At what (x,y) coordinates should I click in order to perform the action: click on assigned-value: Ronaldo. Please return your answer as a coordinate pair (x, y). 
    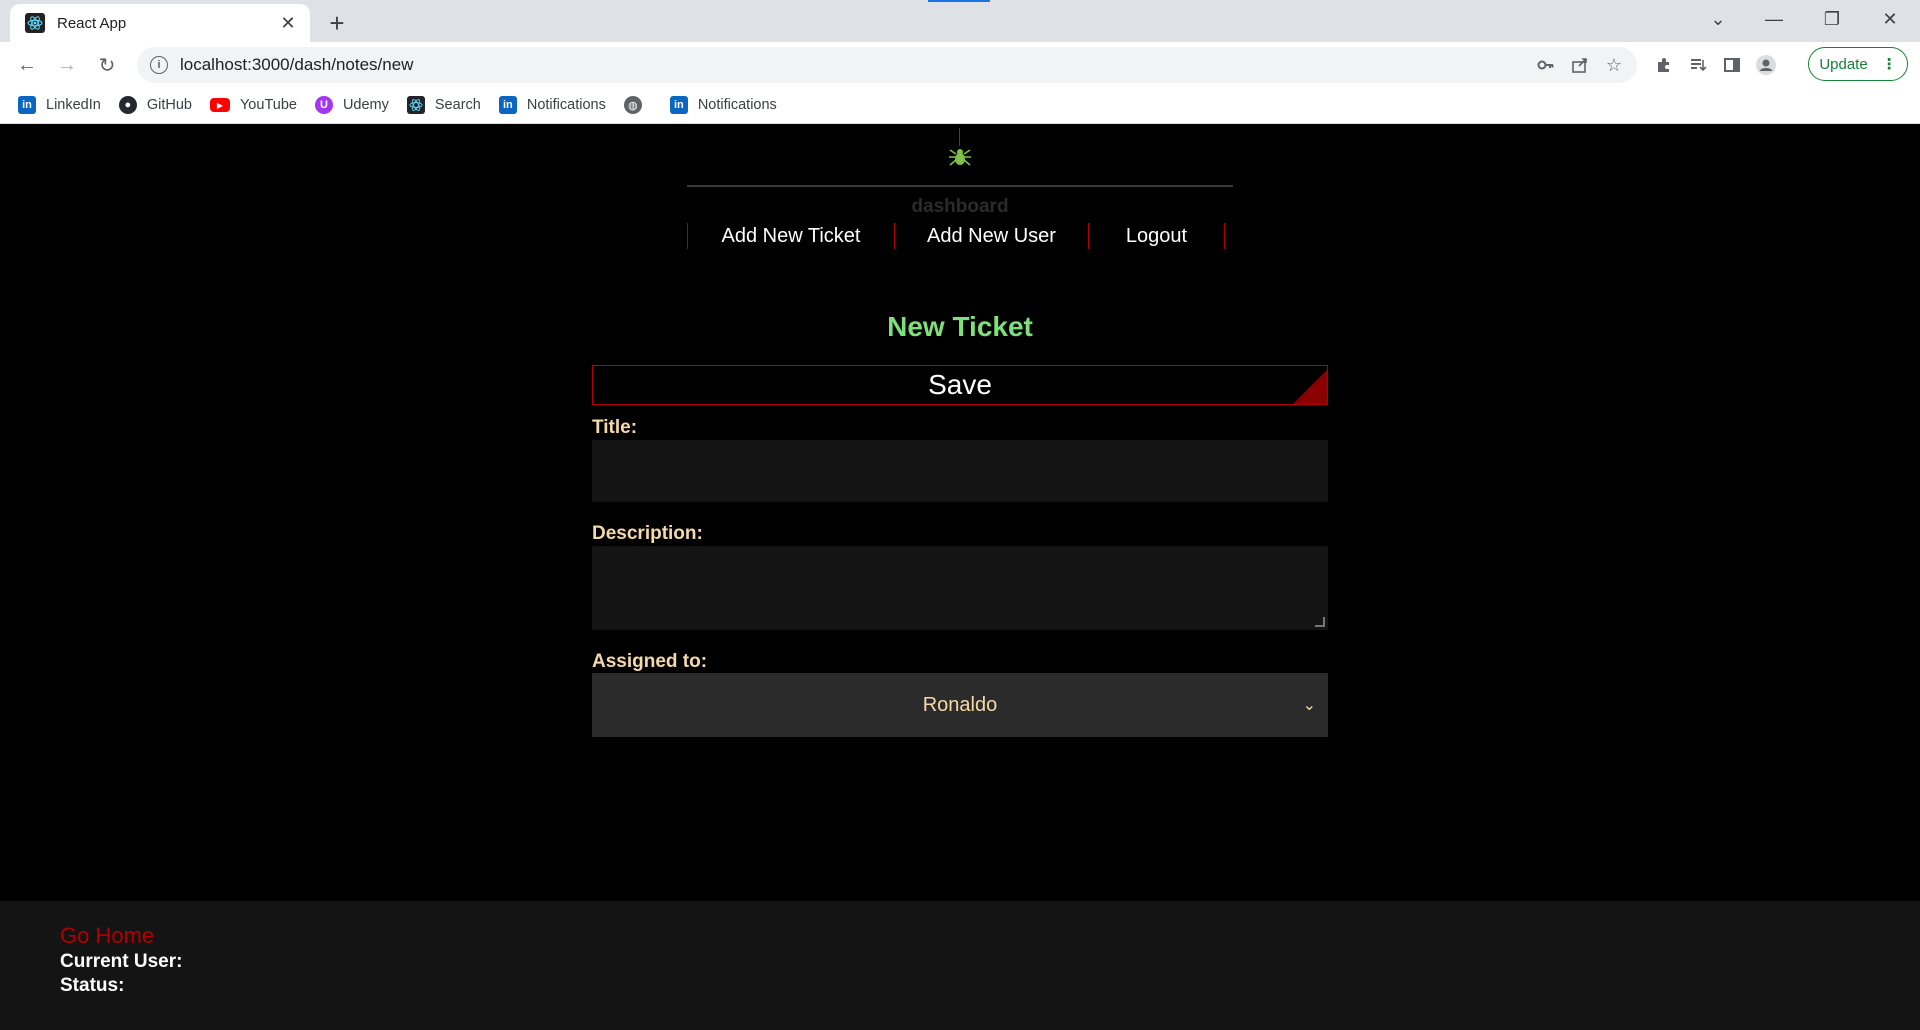
    Looking at the image, I should click on (960, 704).